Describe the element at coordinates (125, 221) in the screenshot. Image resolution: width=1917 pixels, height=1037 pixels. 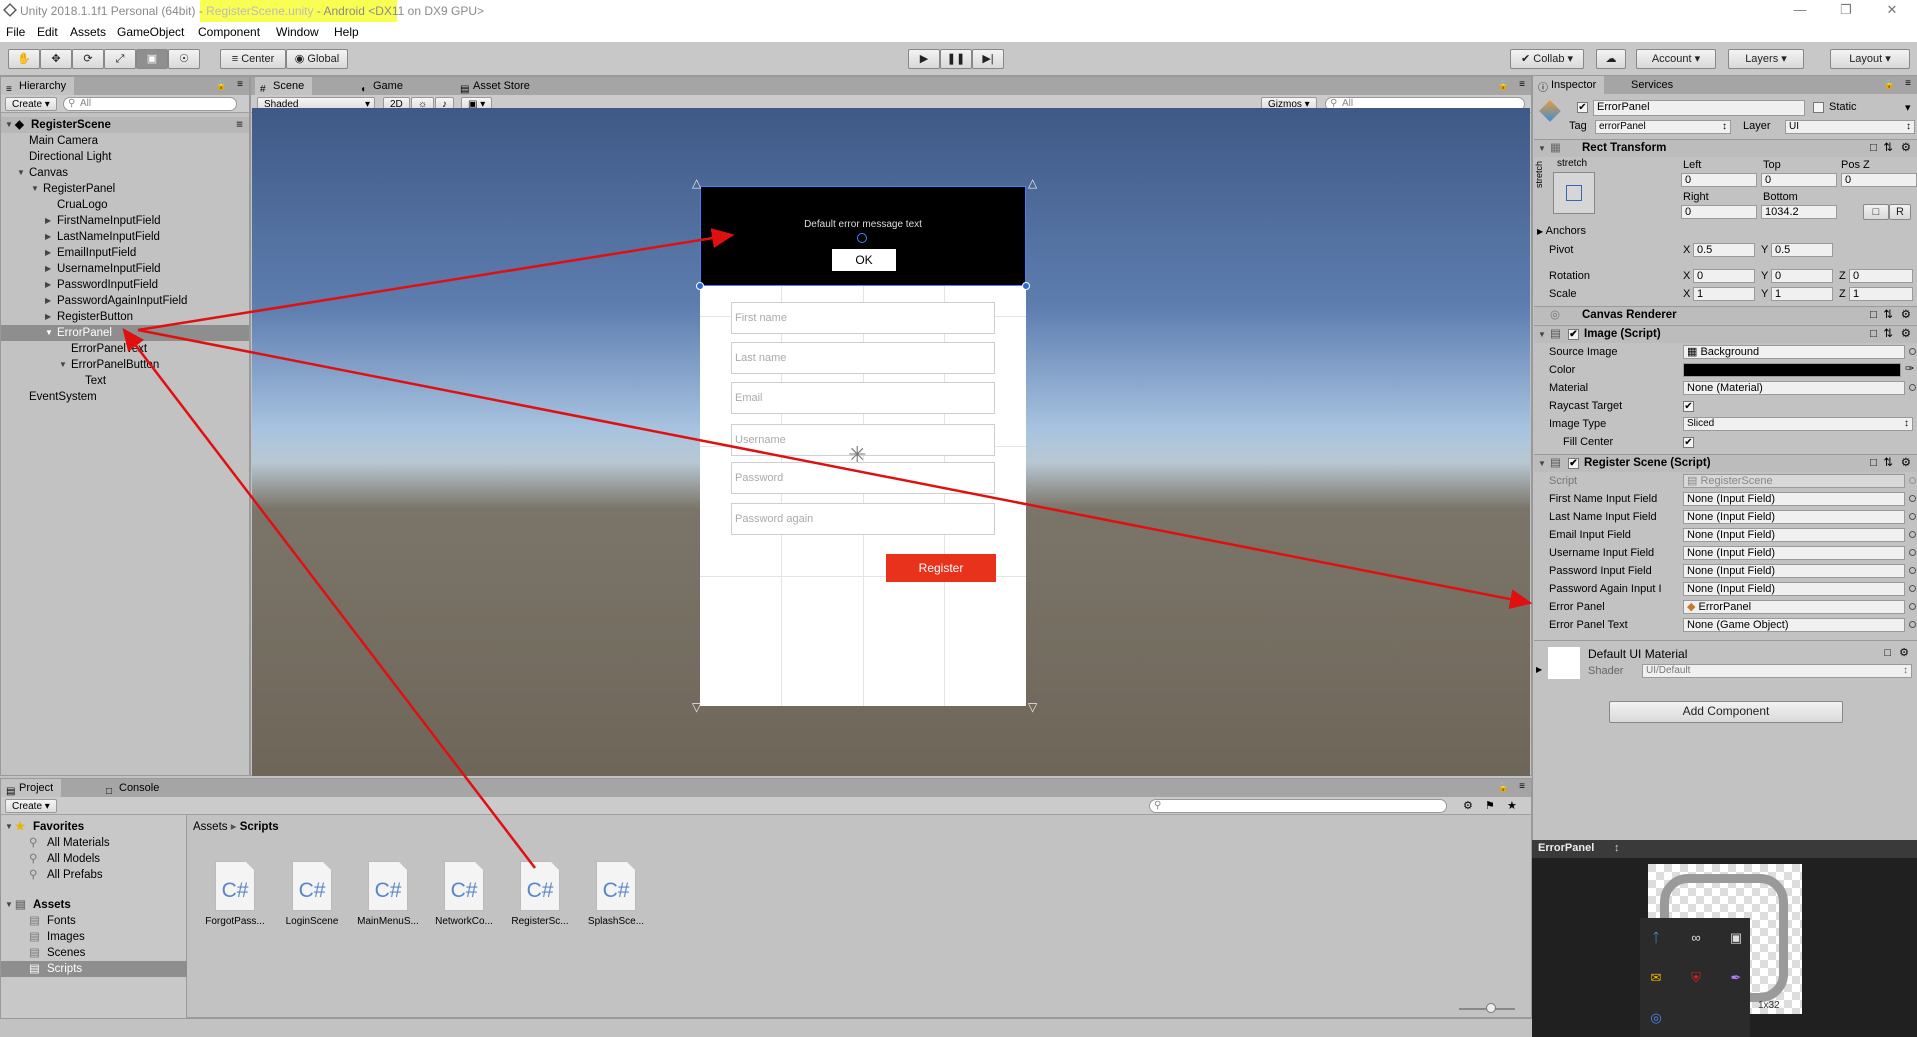
I see `hierarchy-item: ▶ FirstNameInputField` at that location.